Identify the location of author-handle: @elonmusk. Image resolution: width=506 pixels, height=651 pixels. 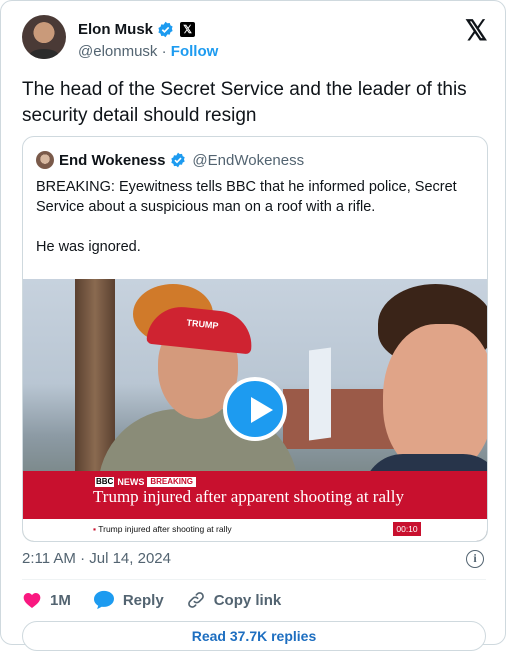
(117, 51).